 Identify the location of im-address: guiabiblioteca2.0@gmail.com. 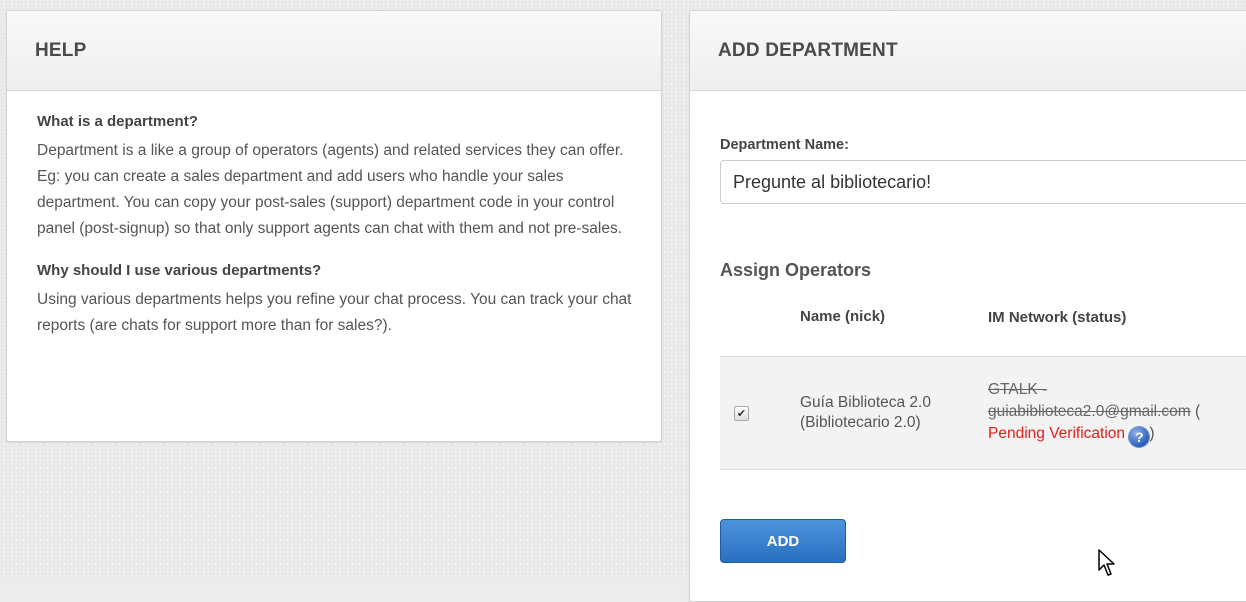
(1089, 411).